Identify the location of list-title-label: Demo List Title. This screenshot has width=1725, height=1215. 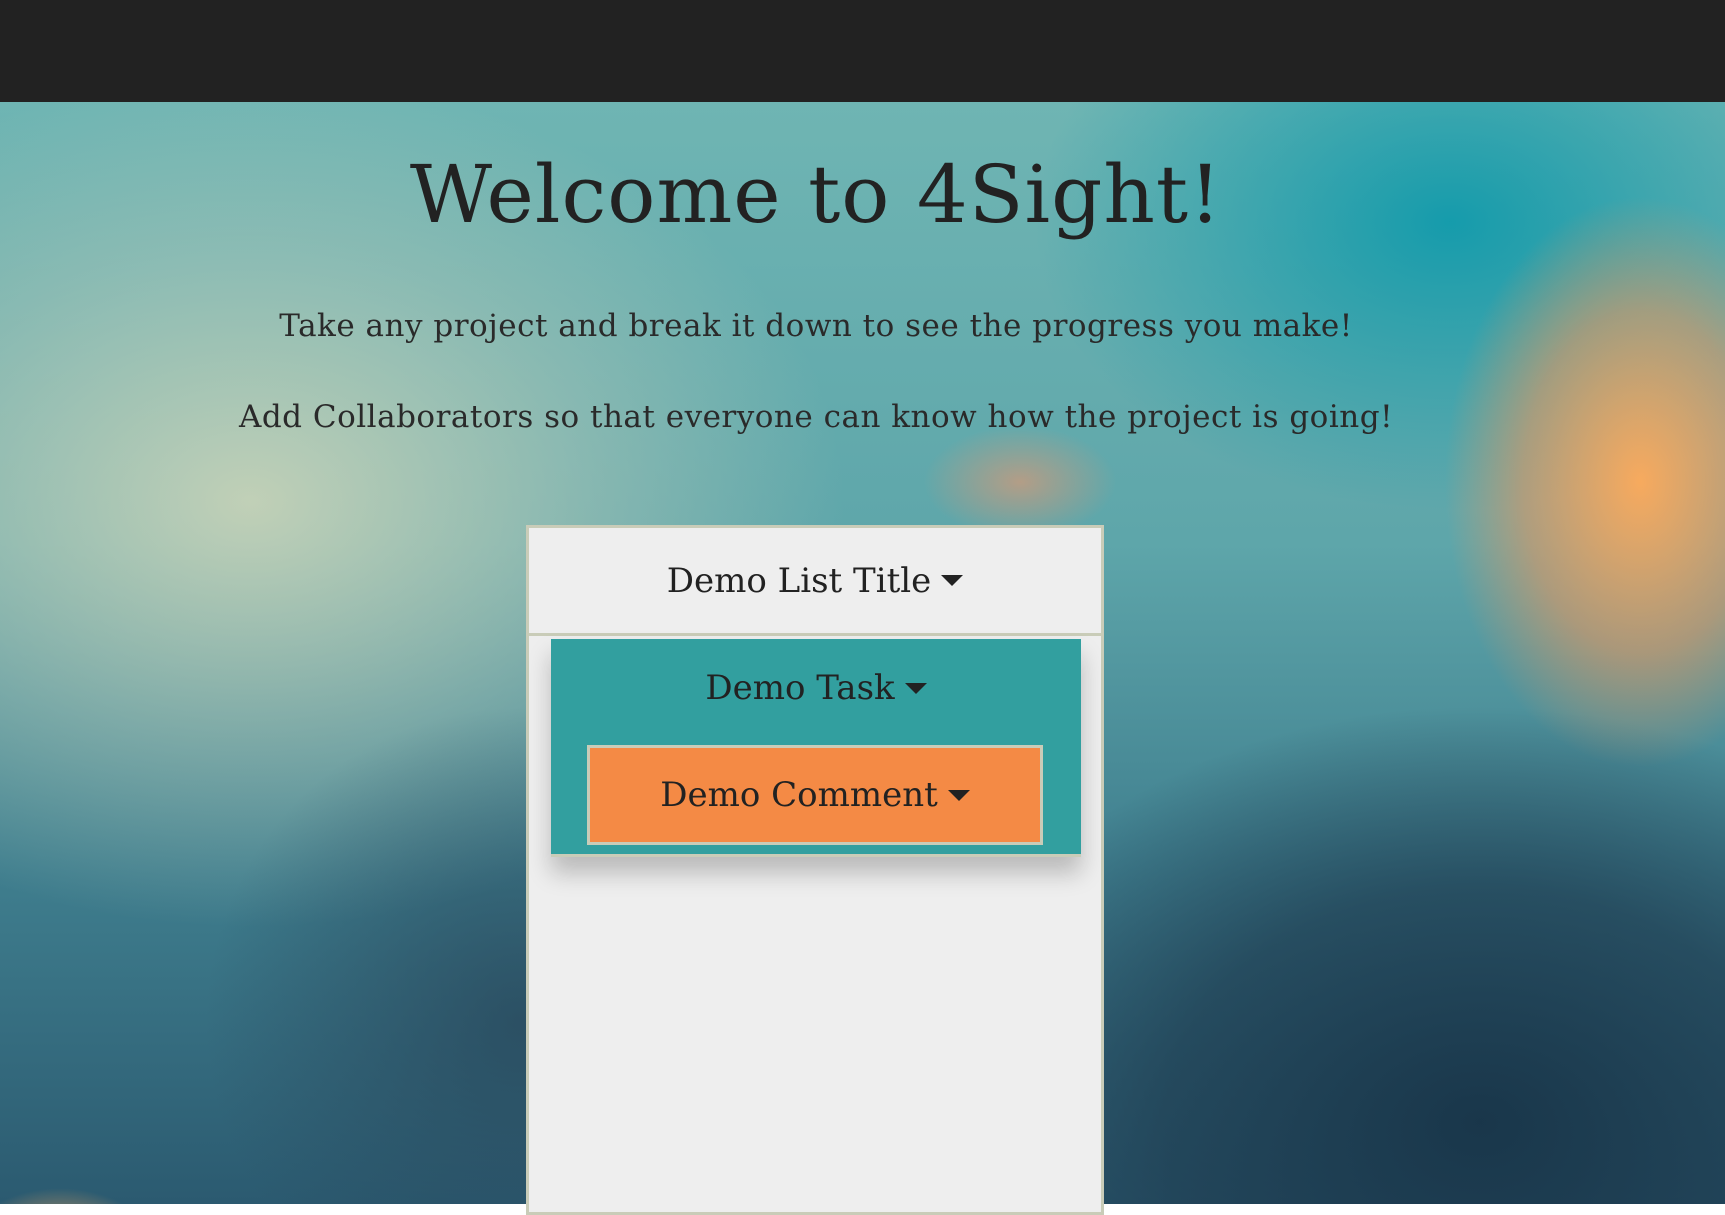
(799, 580).